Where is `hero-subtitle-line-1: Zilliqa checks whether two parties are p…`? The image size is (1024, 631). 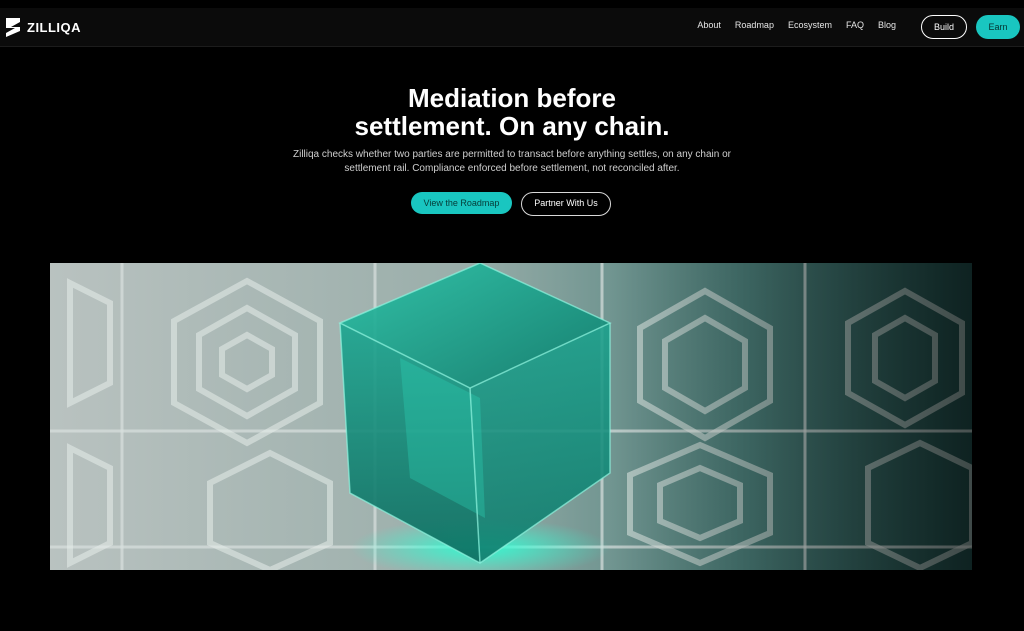 hero-subtitle-line-1: Zilliqa checks whether two parties are p… is located at coordinates (511, 154).